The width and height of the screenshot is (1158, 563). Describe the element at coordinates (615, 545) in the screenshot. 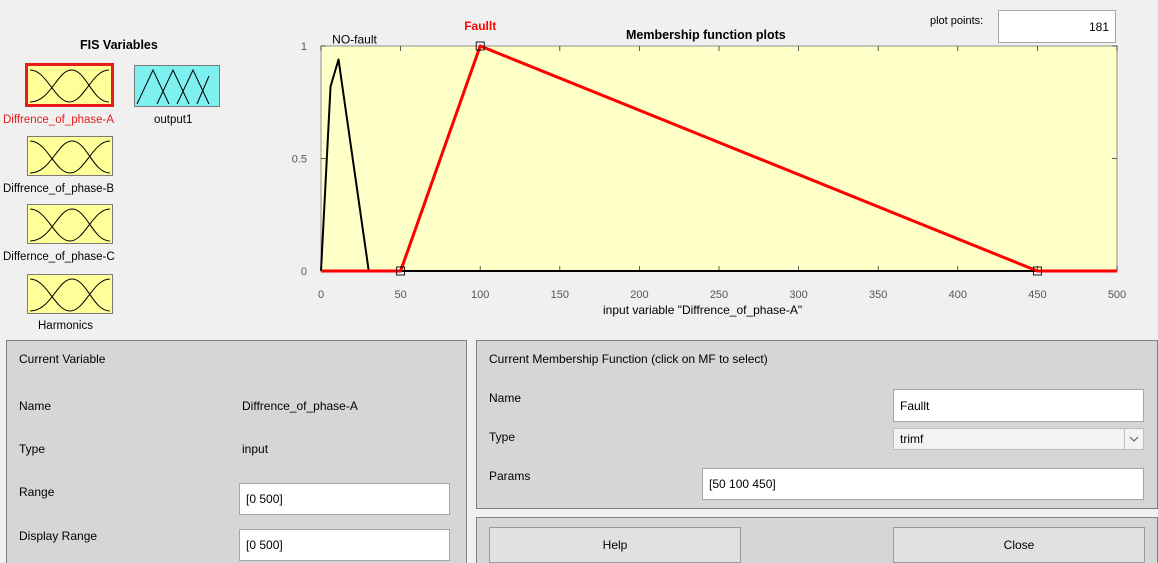

I see `help-button: Help` at that location.